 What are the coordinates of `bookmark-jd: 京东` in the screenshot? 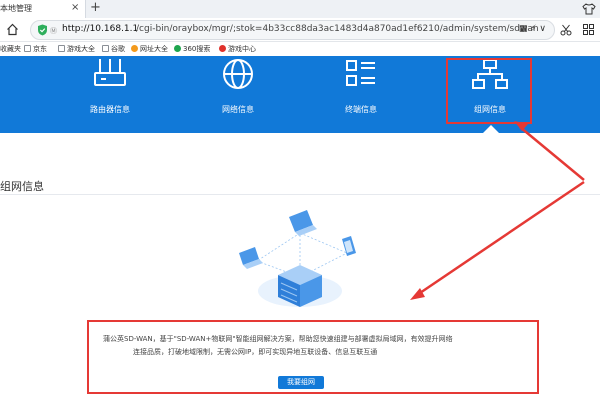 It's located at (35, 49).